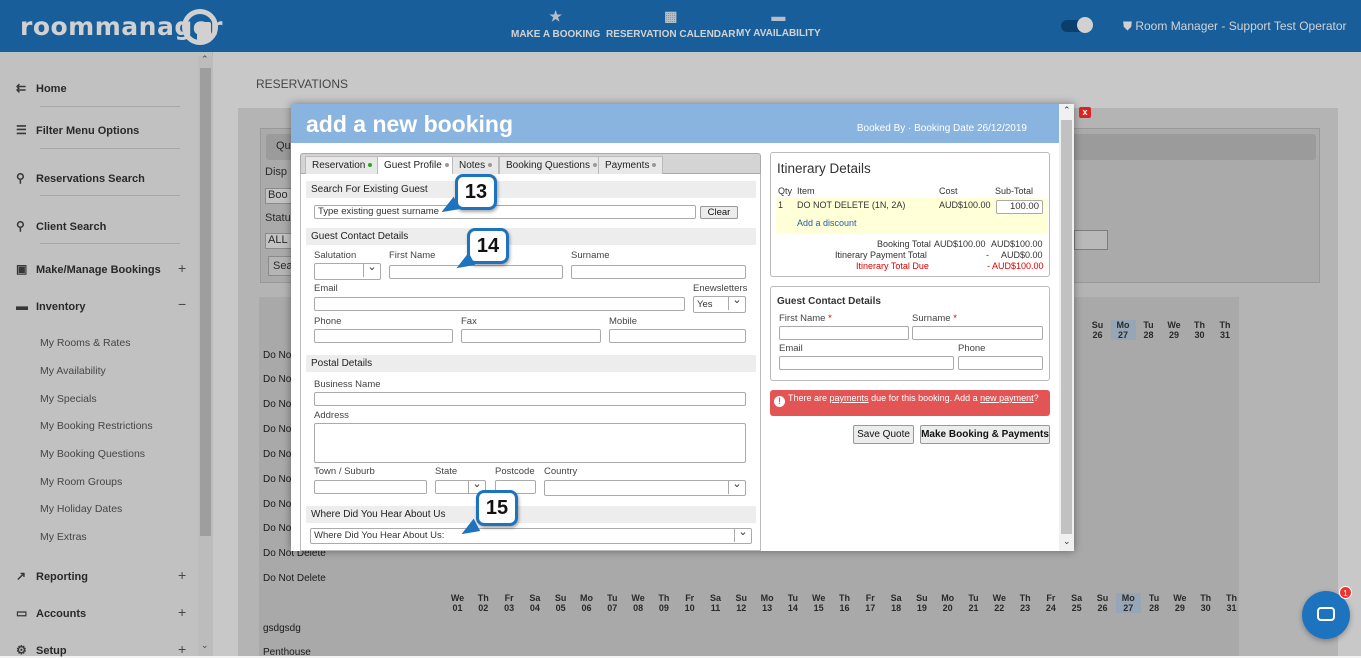  I want to click on payment-total-label: Itinerary Payment Total, so click(881, 255).